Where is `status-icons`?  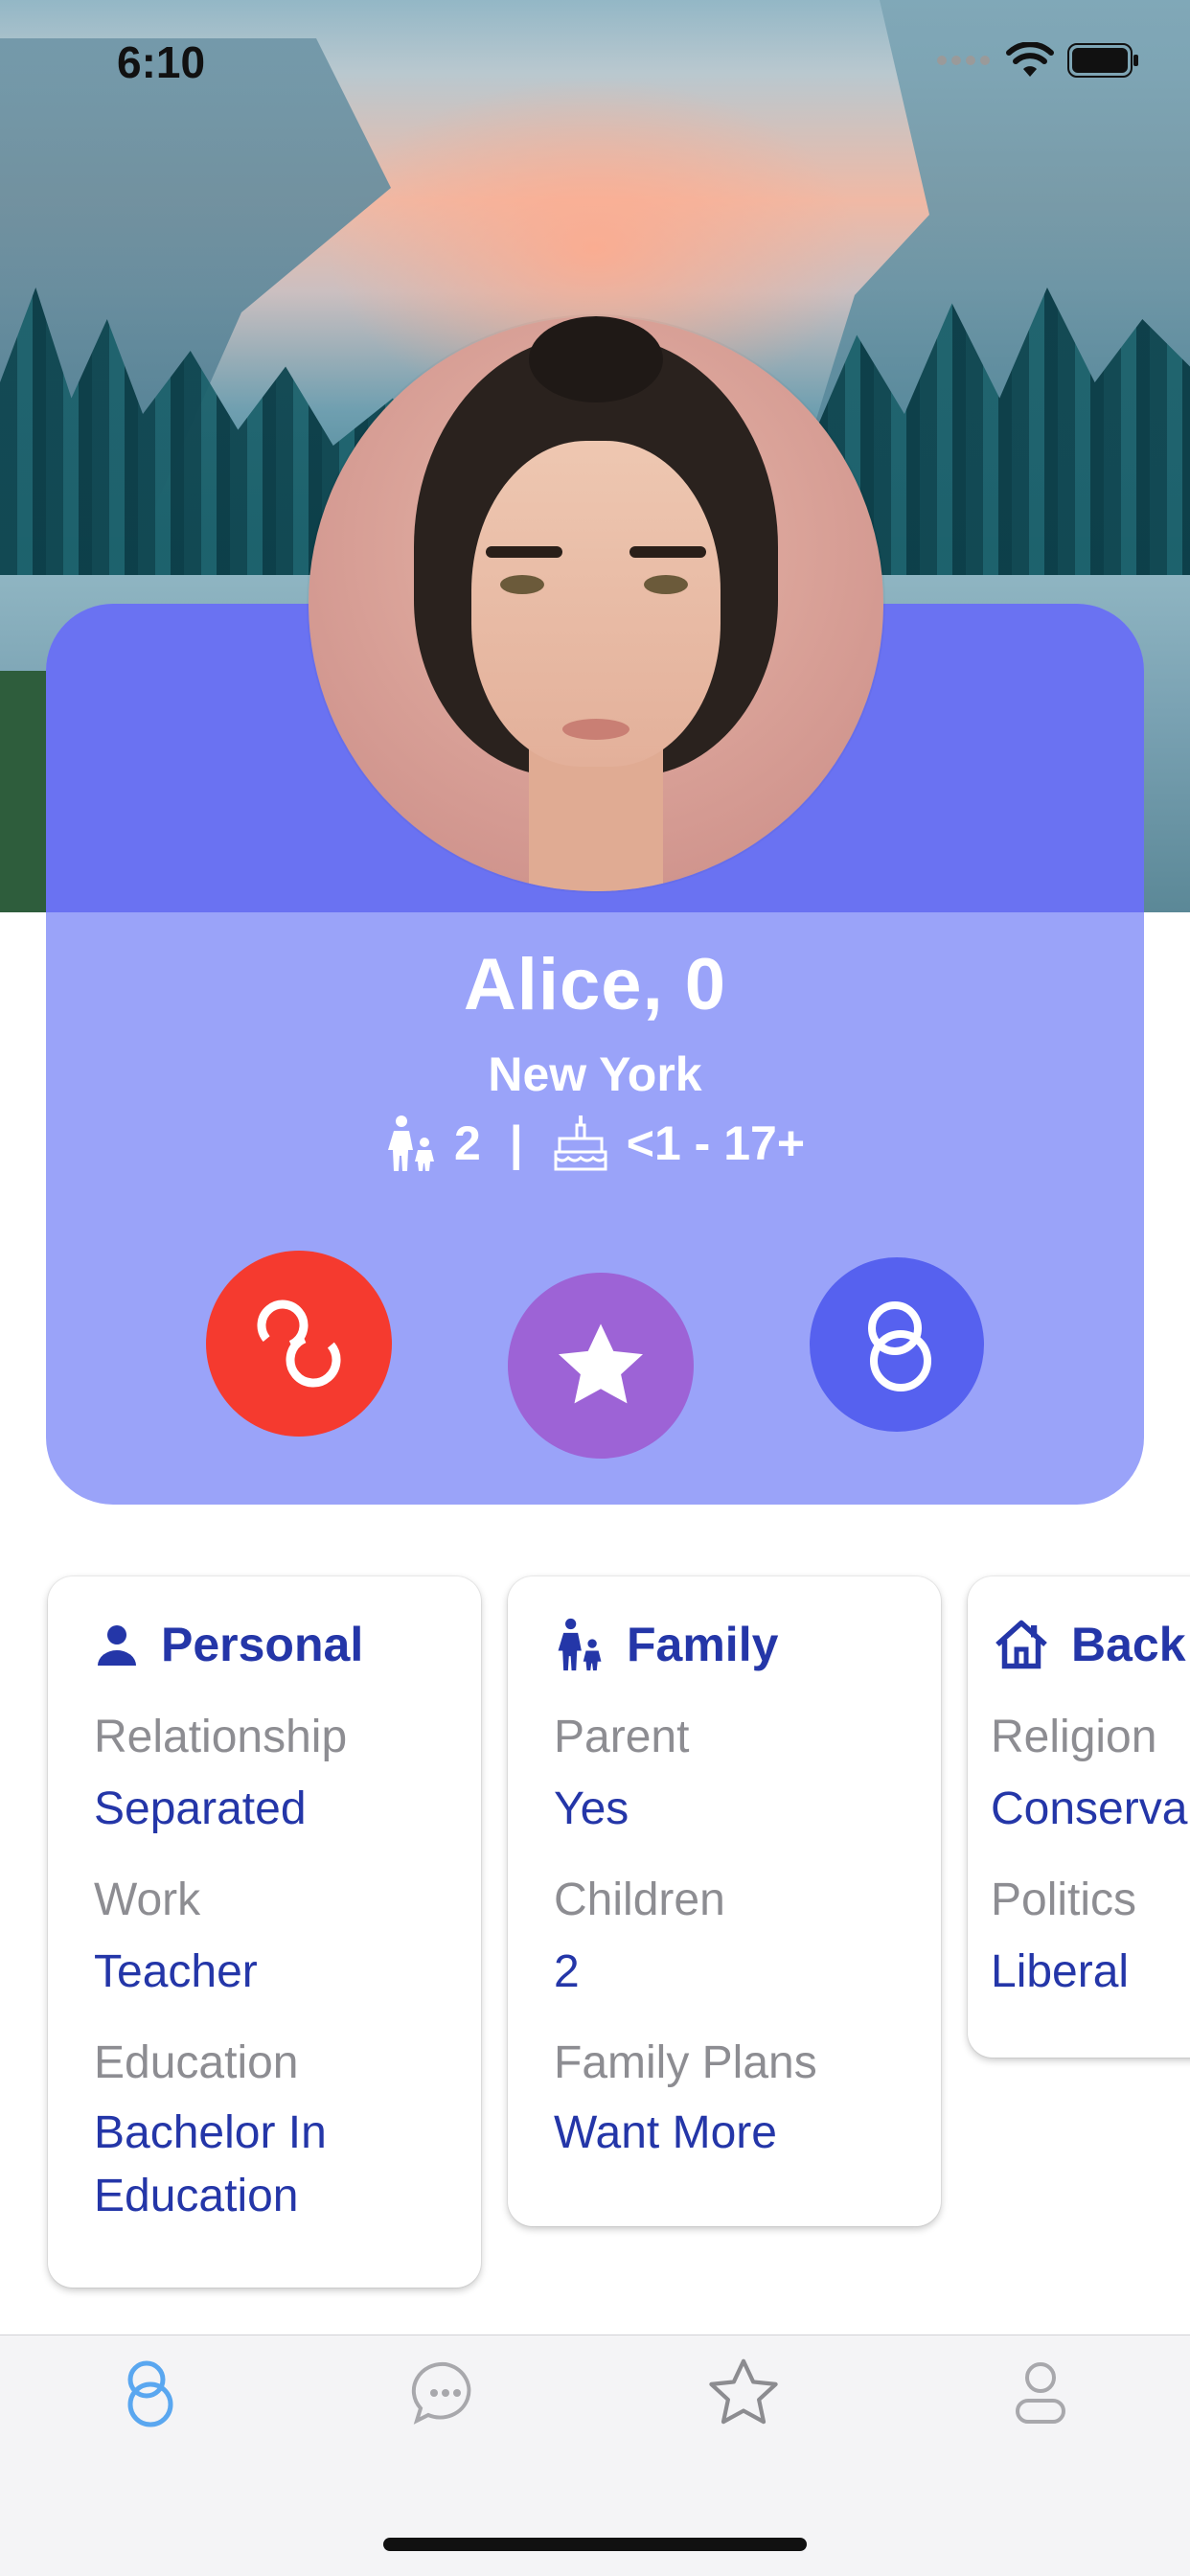 status-icons is located at coordinates (1038, 60).